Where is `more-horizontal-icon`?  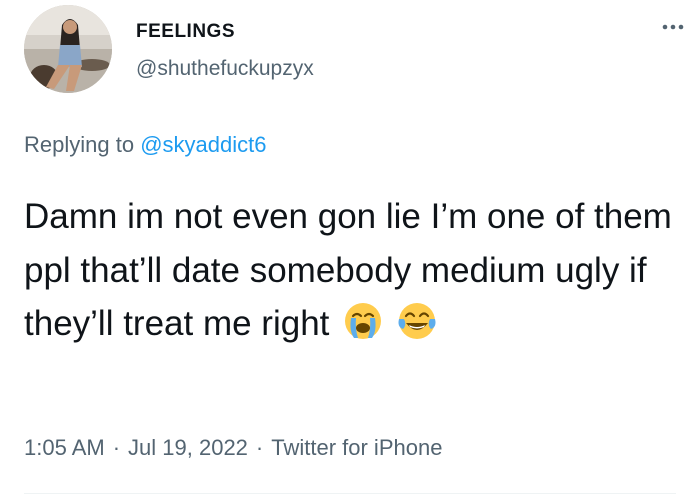 more-horizontal-icon is located at coordinates (673, 27).